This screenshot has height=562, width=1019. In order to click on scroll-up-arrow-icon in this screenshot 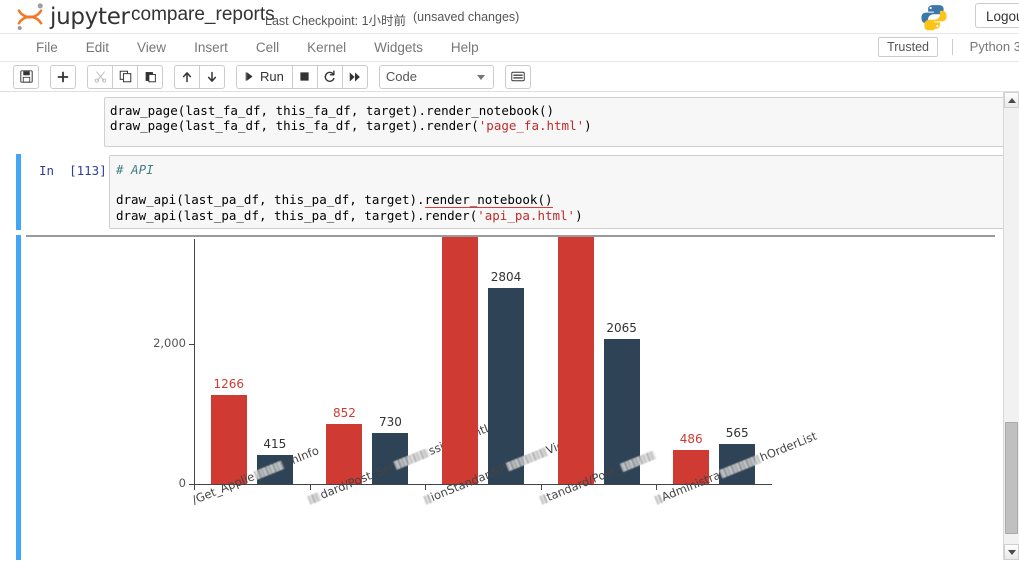, I will do `click(1011, 100)`.